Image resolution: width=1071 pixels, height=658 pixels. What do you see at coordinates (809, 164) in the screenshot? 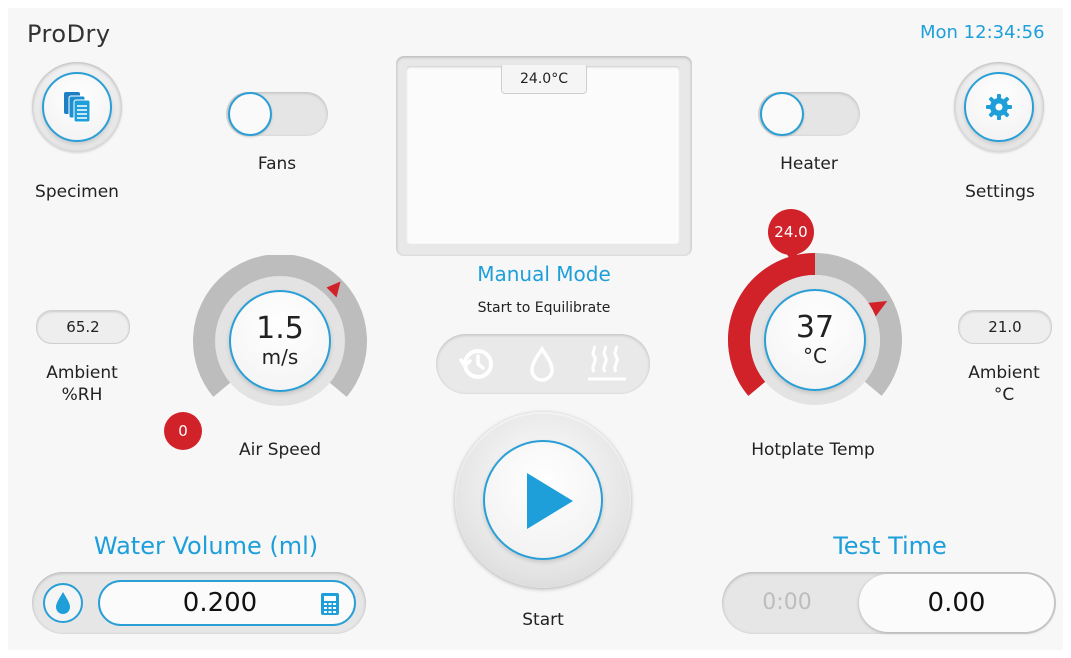
I see `heater-label: Heater` at bounding box center [809, 164].